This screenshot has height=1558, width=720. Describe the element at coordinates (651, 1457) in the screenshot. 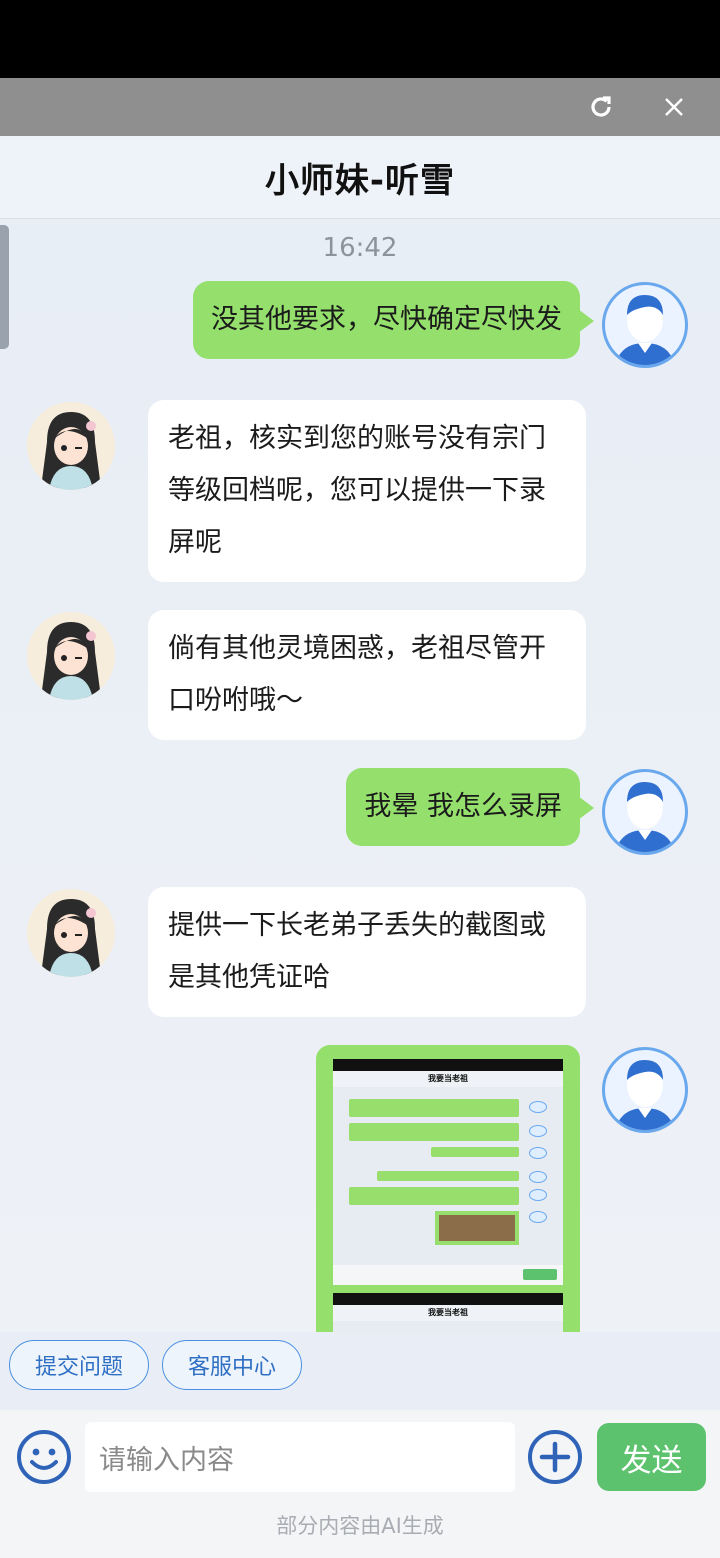

I see `send-button: 发送` at that location.